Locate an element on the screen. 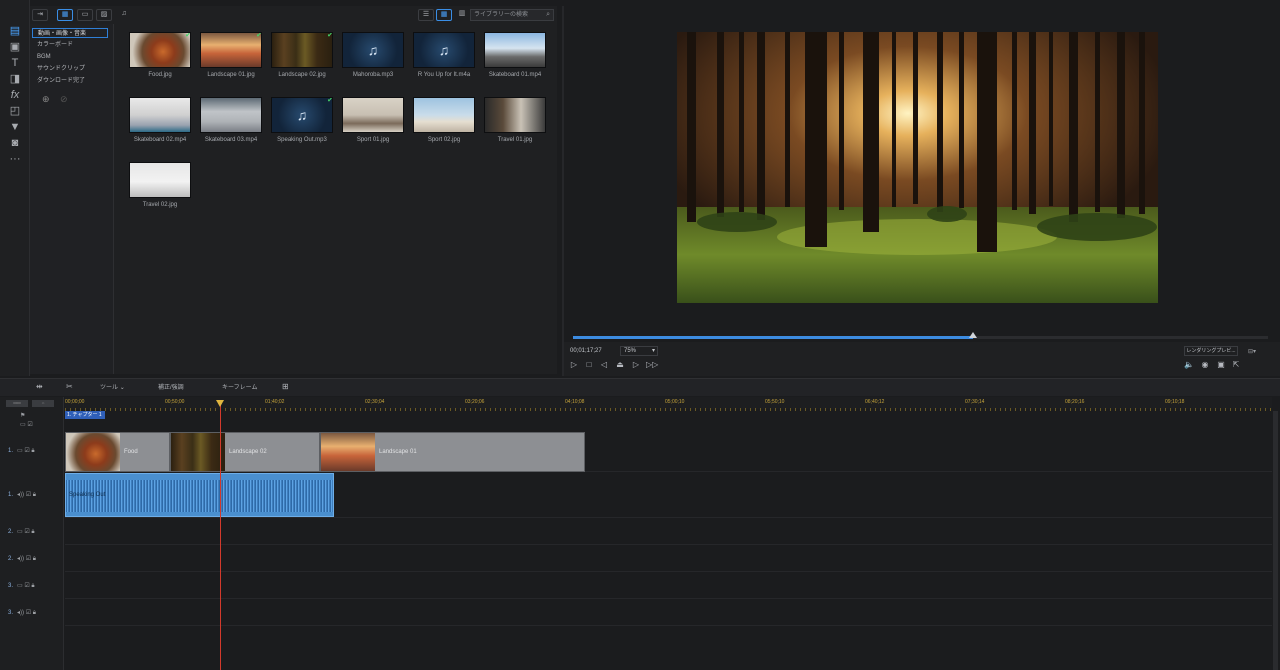  filter-video-icon: ▭ is located at coordinates (85, 15).